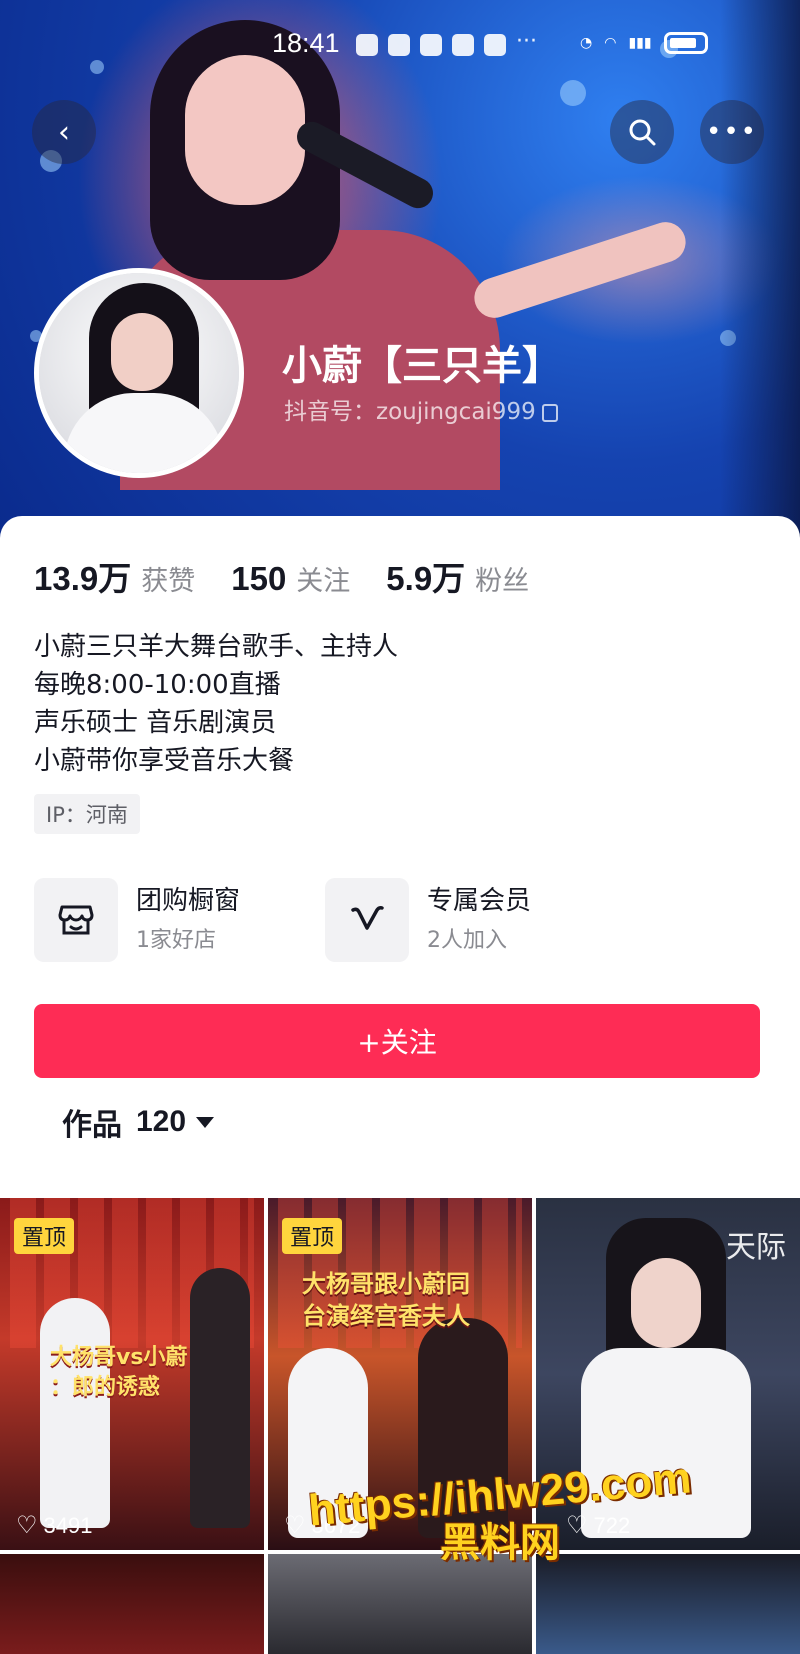  Describe the element at coordinates (580, 270) in the screenshot. I see `banner-singer-arm` at that location.